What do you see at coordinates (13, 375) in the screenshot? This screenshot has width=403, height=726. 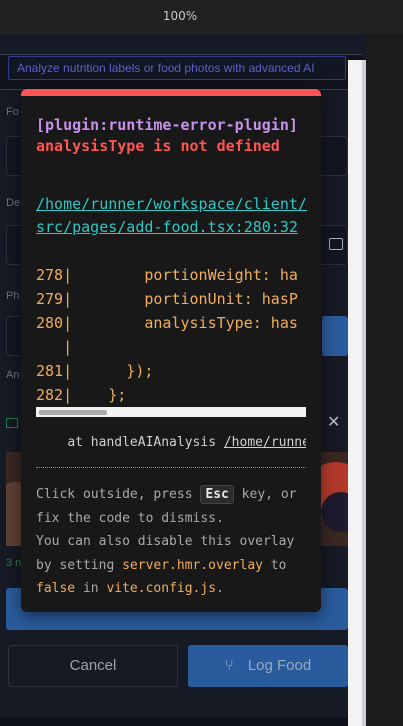 I see `analyze-label: An` at bounding box center [13, 375].